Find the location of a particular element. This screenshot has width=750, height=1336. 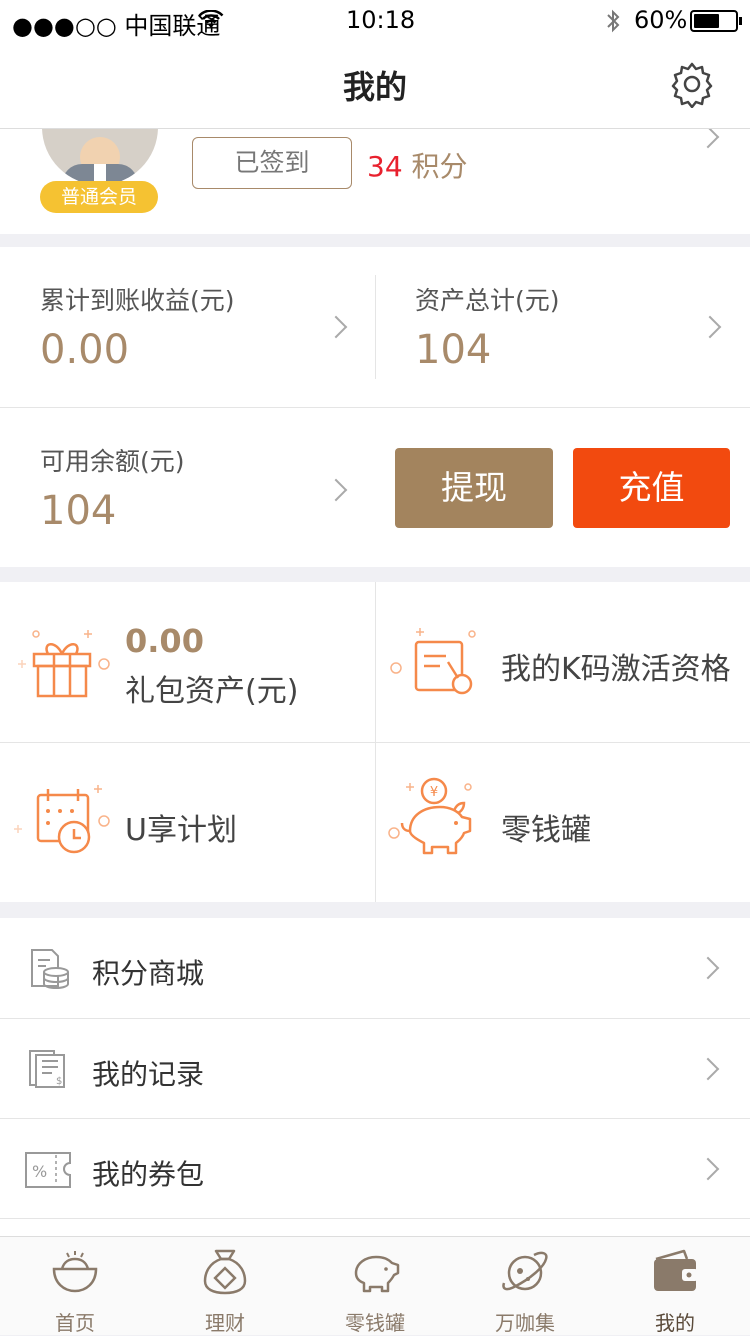

u-plan-cell: U享计划 is located at coordinates (187, 822).